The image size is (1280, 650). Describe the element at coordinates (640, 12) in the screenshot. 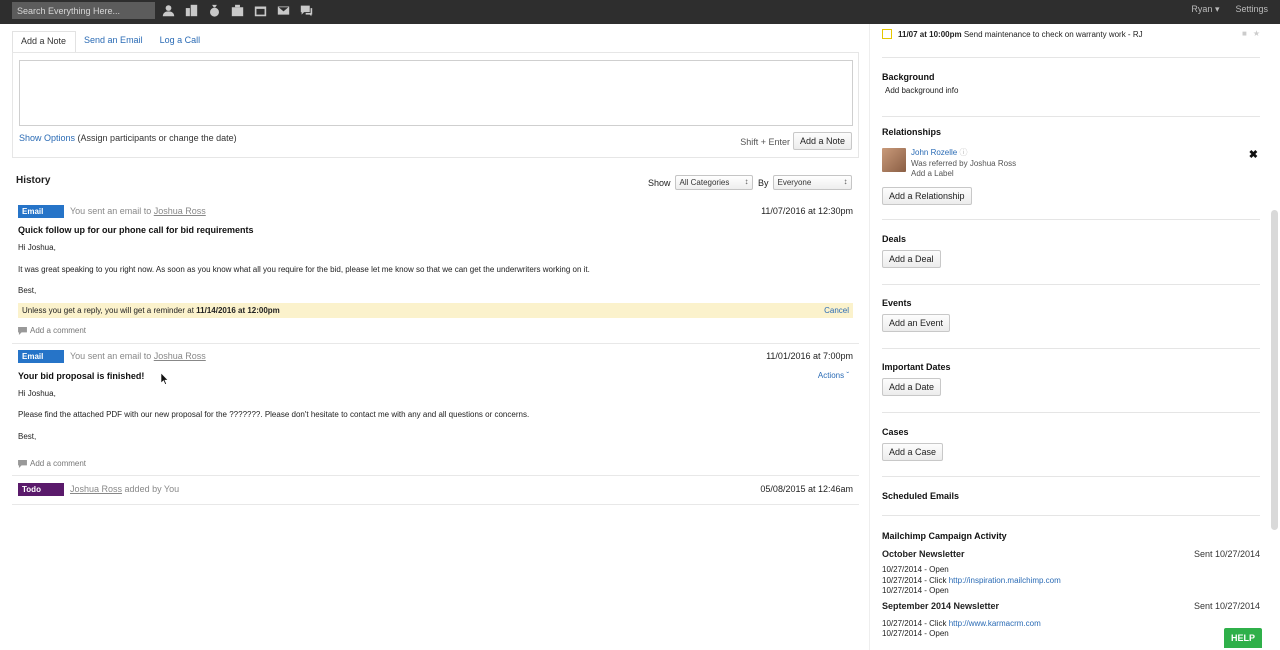

I see `top-bar: Ryan ▾ Settings` at that location.